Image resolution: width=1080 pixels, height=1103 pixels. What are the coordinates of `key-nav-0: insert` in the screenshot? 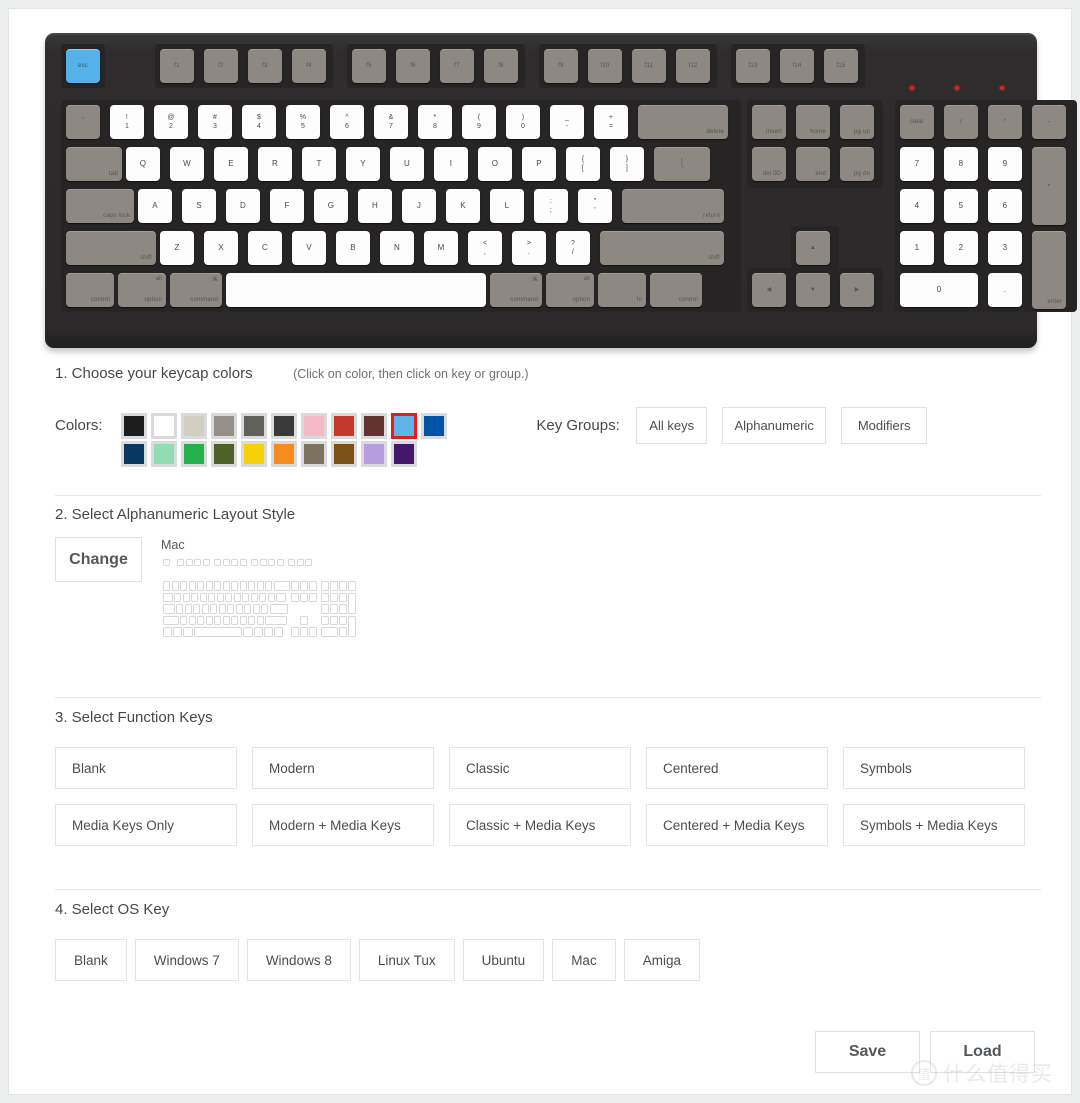 It's located at (769, 122).